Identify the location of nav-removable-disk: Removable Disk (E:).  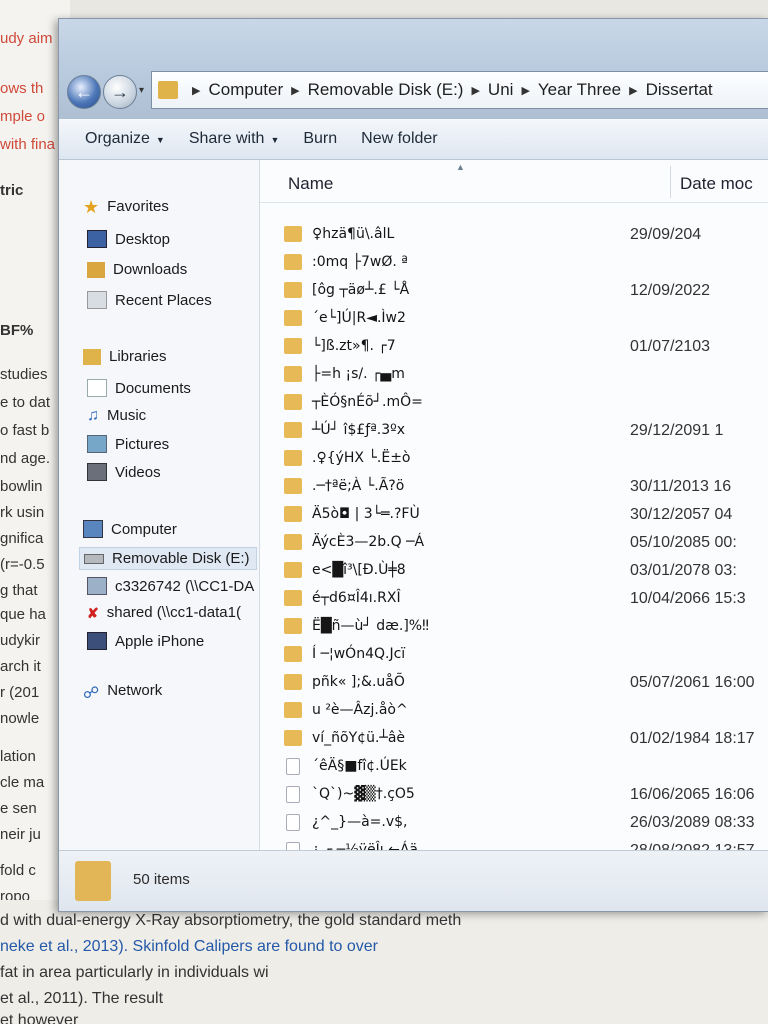
(168, 558).